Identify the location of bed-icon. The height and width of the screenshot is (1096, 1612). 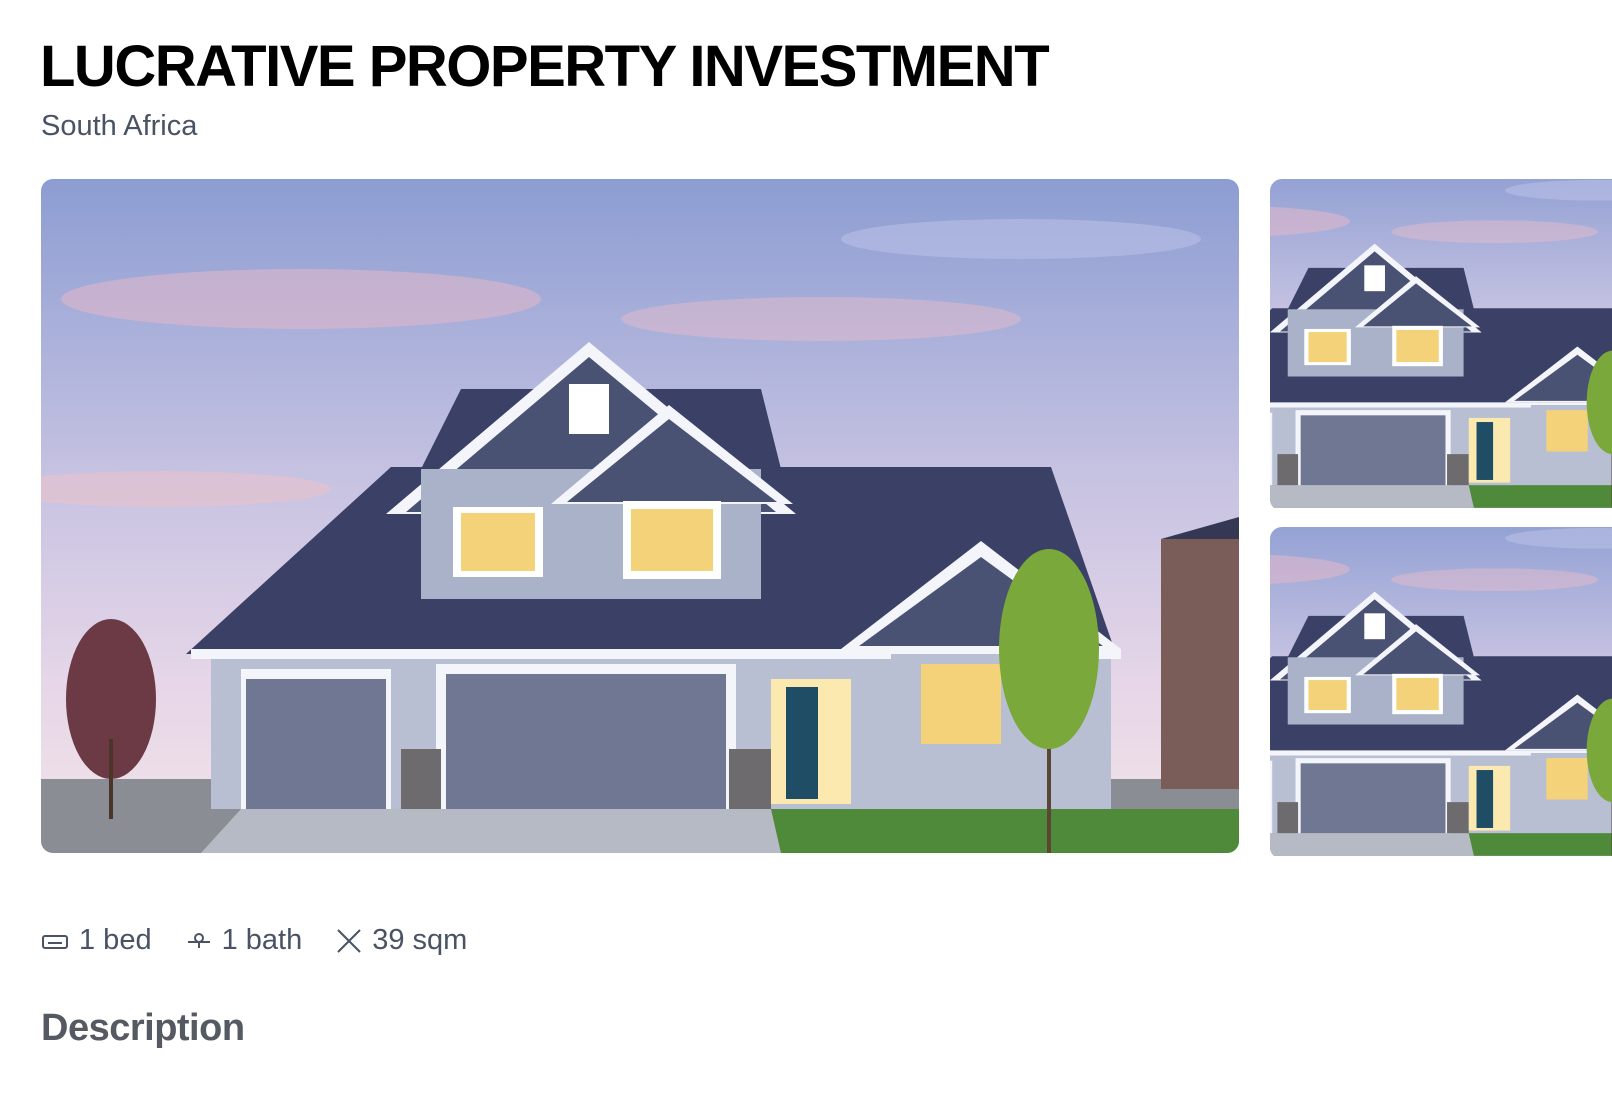
(55, 941).